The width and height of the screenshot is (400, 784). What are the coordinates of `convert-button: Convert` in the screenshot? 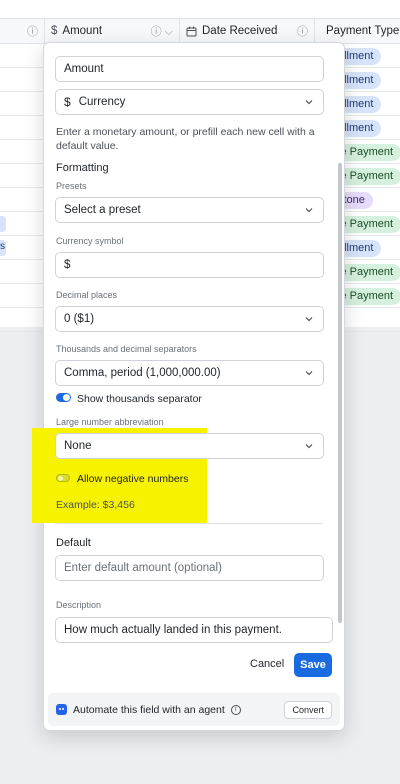 It's located at (308, 709).